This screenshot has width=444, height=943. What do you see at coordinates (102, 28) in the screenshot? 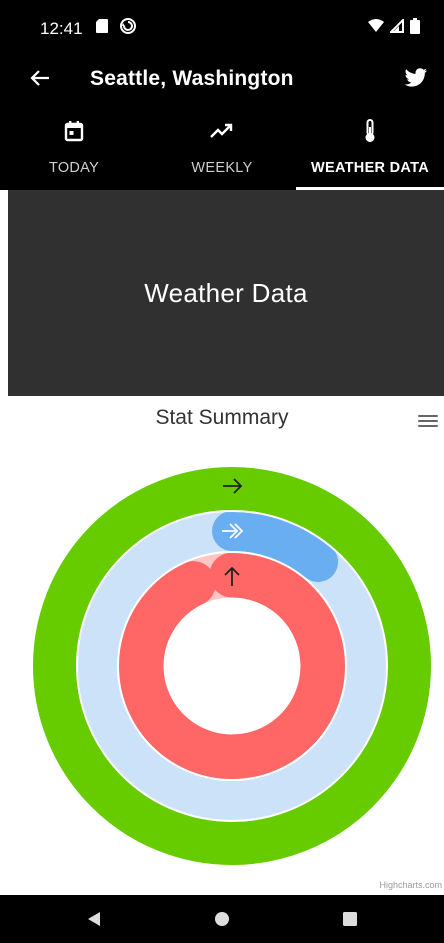
I see `sd-card-icon` at bounding box center [102, 28].